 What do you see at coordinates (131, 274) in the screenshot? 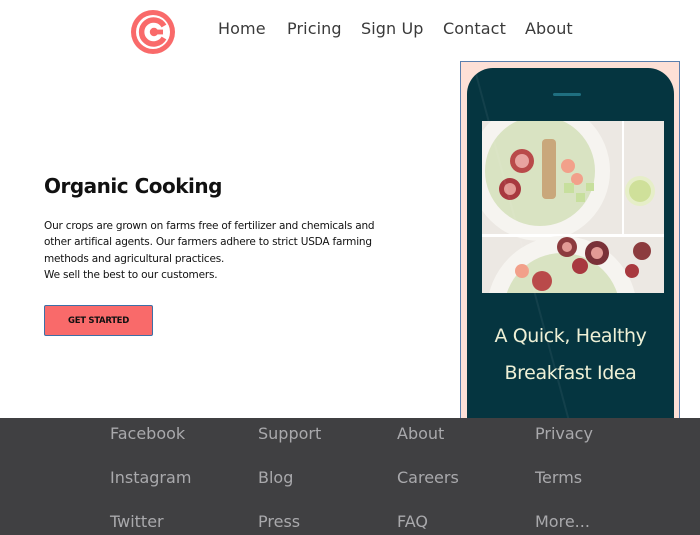
I see `hero-description-line: We sell the best to our customers.` at bounding box center [131, 274].